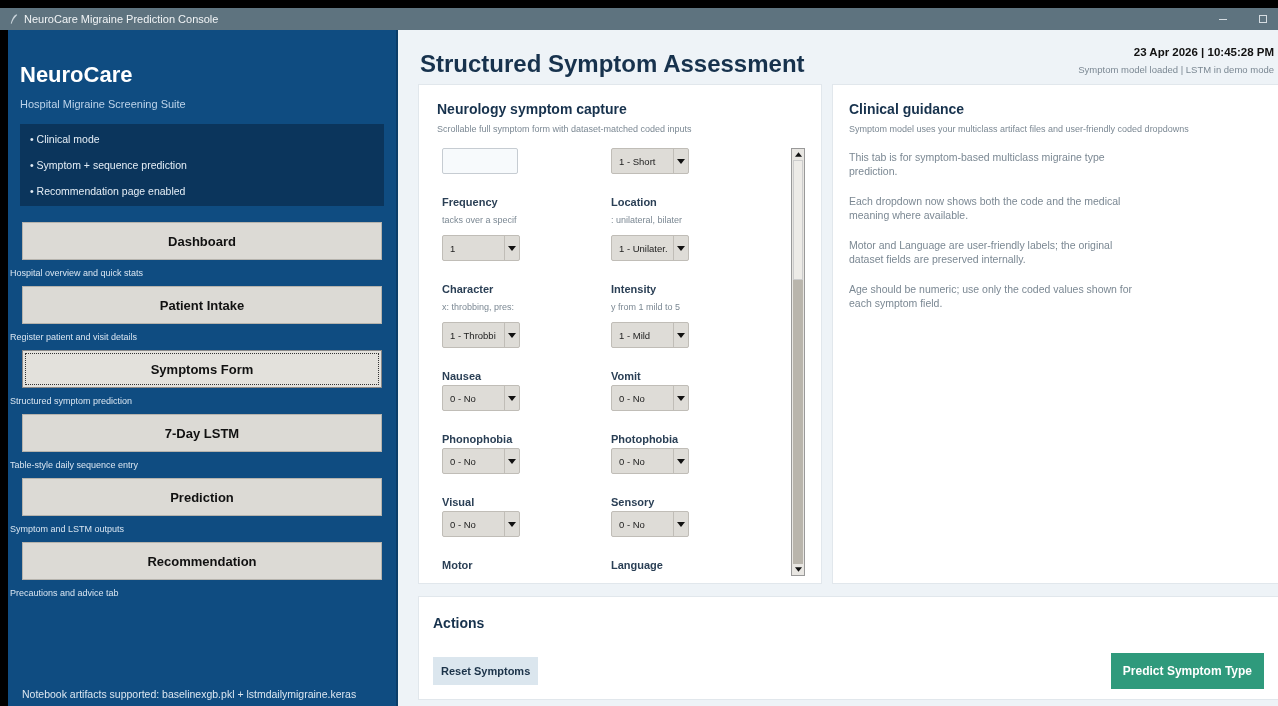 This screenshot has width=1278, height=706. I want to click on page-title: Structured Symptom Assessment, so click(612, 64).